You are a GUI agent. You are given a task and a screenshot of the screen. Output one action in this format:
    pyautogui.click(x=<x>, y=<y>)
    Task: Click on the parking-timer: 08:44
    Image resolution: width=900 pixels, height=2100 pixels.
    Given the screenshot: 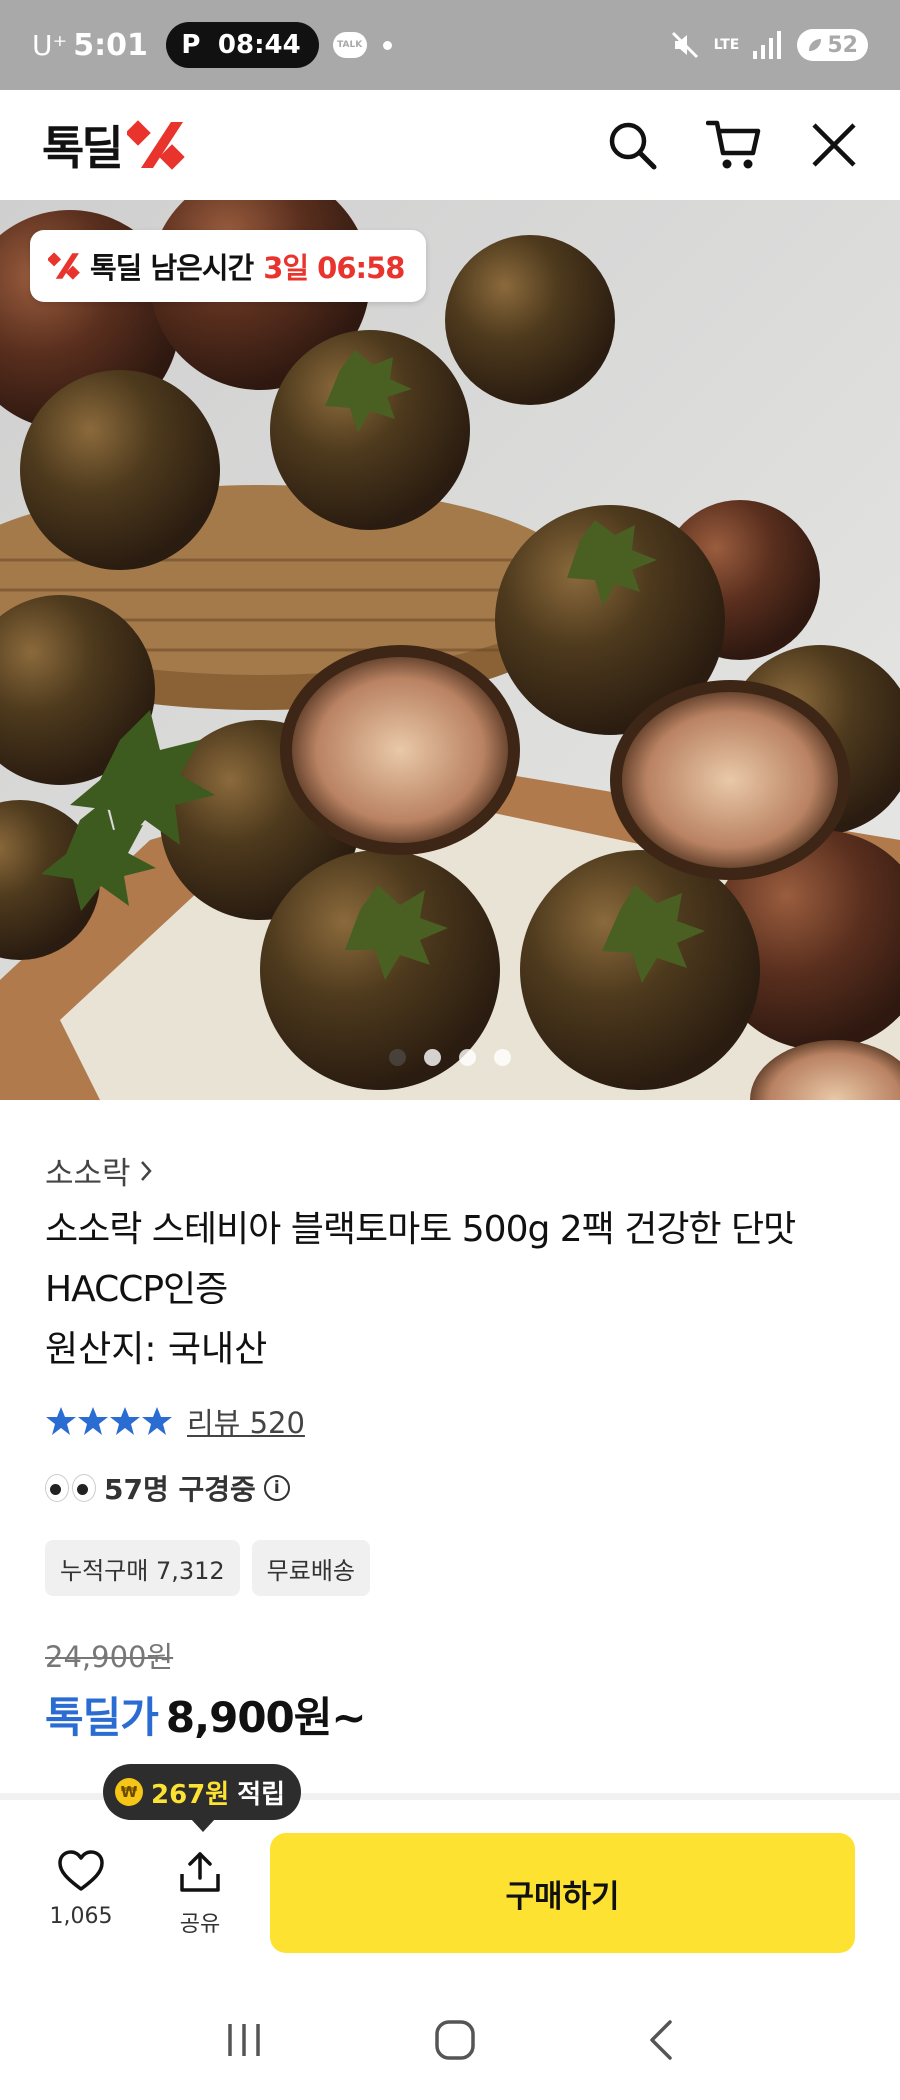 What is the action you would take?
    pyautogui.click(x=259, y=45)
    